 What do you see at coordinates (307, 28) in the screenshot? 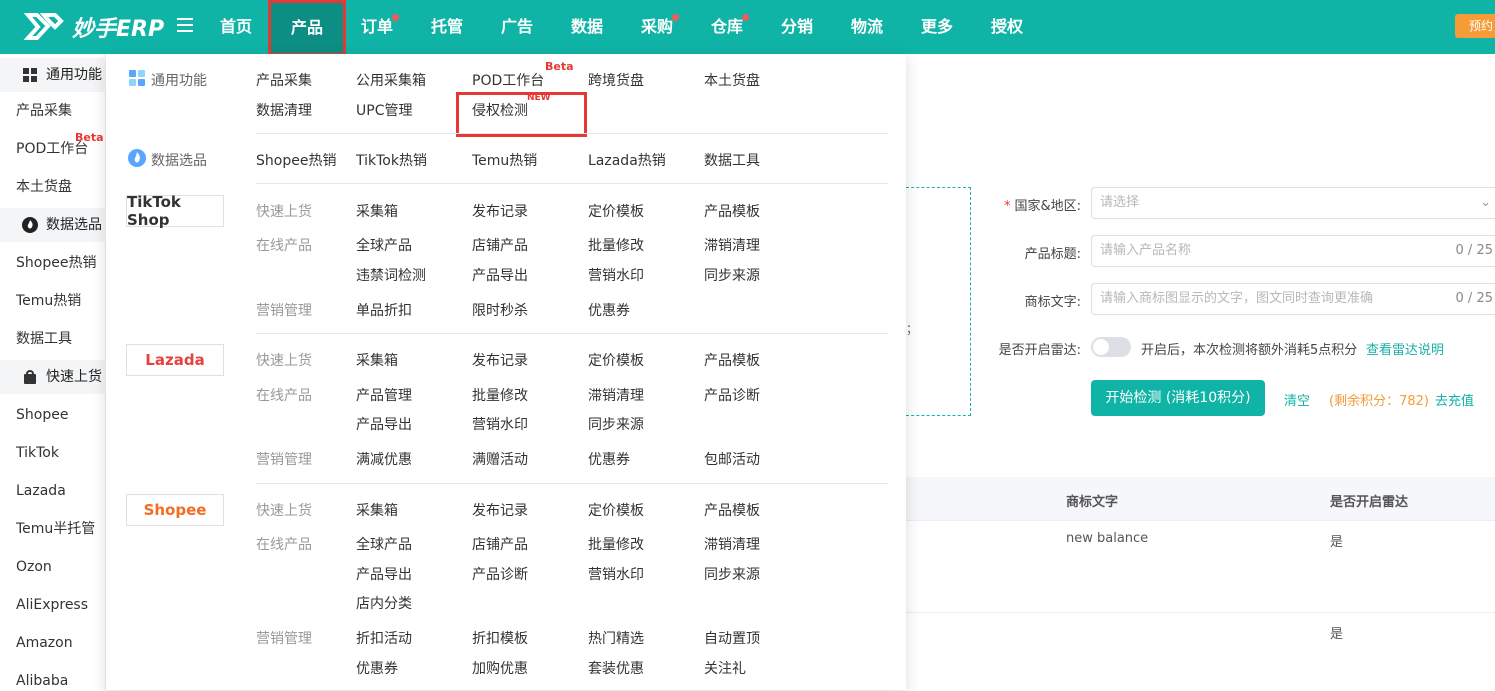
I see `nav-item: 产品` at bounding box center [307, 28].